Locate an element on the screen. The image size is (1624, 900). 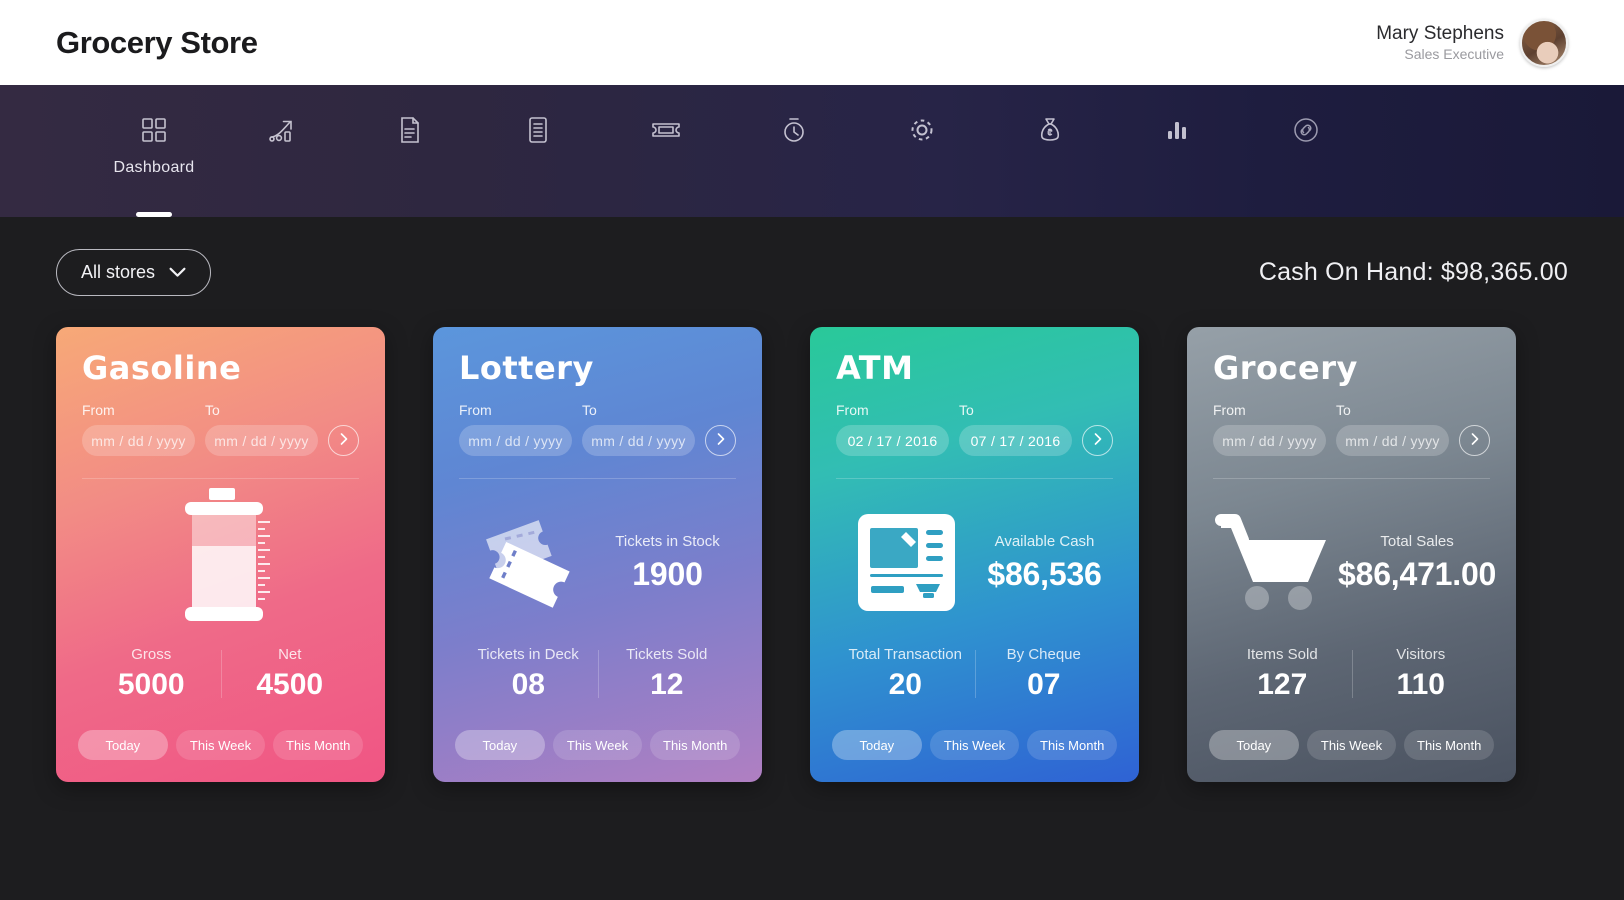
atm-machine-icon is located at coordinates (906, 562).